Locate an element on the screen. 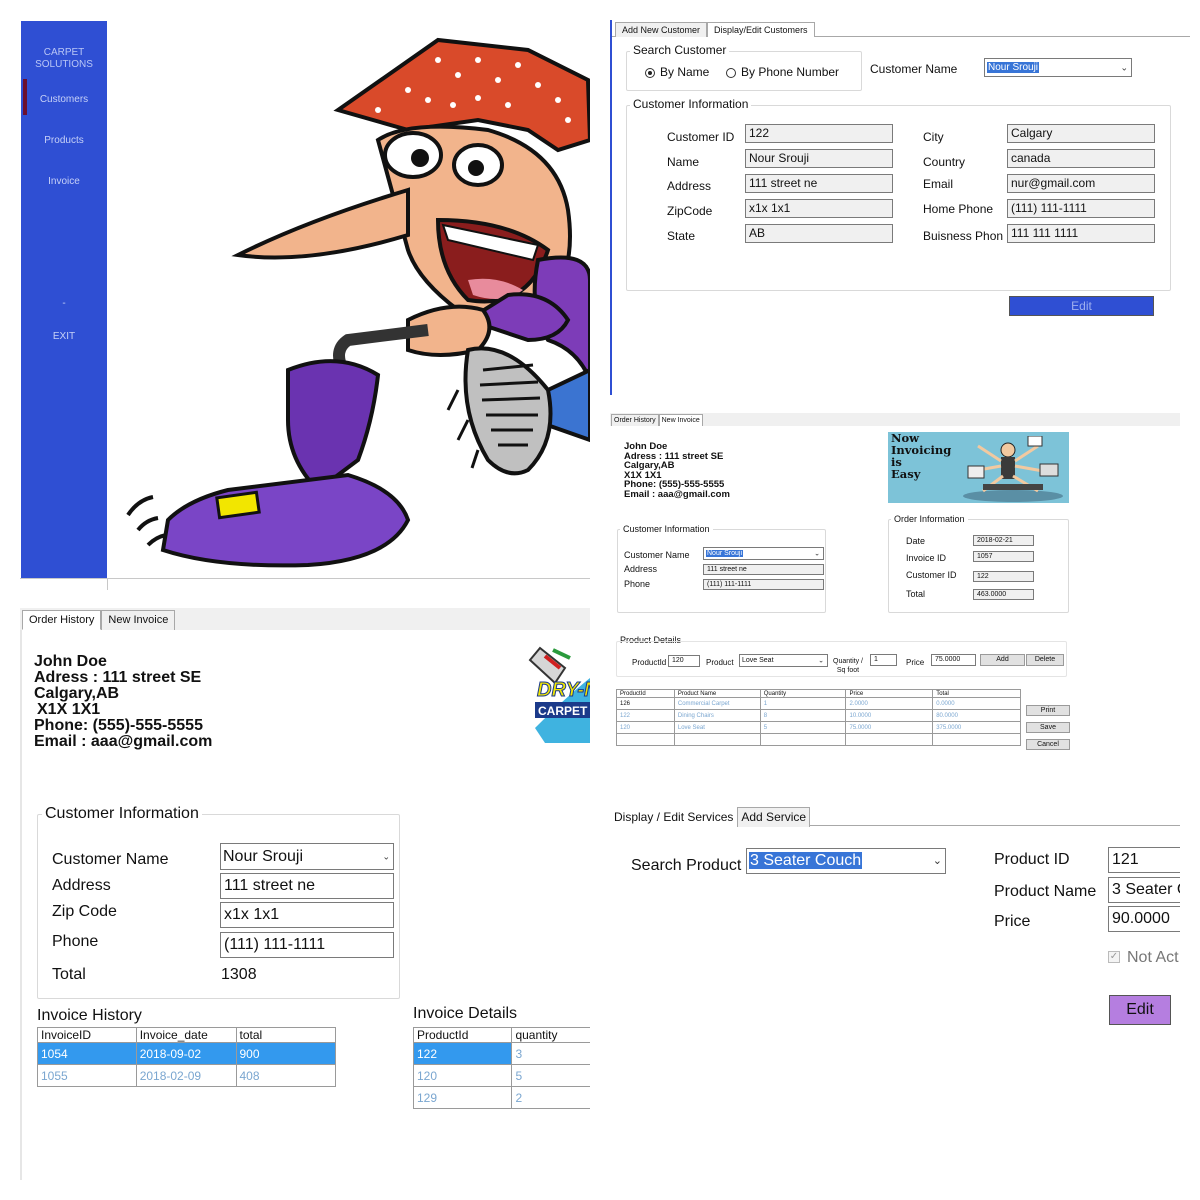 The image size is (1200, 1200). table-cell: 129 is located at coordinates (462, 1097).